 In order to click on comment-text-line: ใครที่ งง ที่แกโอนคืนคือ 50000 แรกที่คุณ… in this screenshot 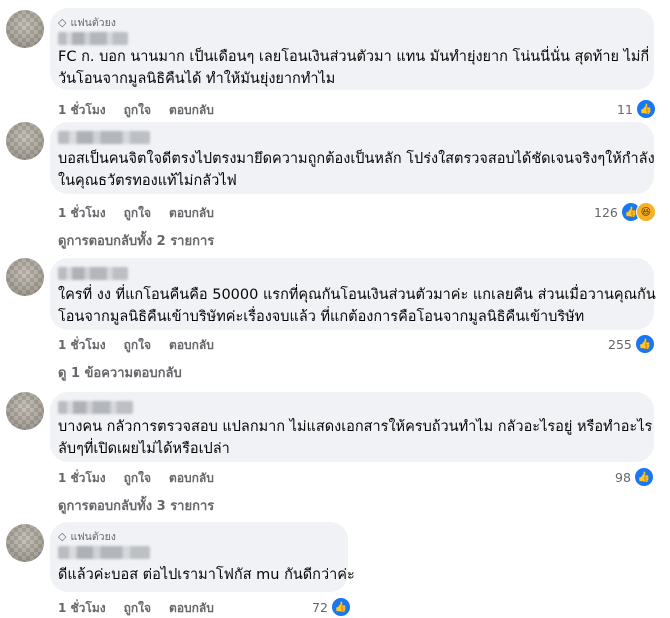, I will do `click(357, 295)`.